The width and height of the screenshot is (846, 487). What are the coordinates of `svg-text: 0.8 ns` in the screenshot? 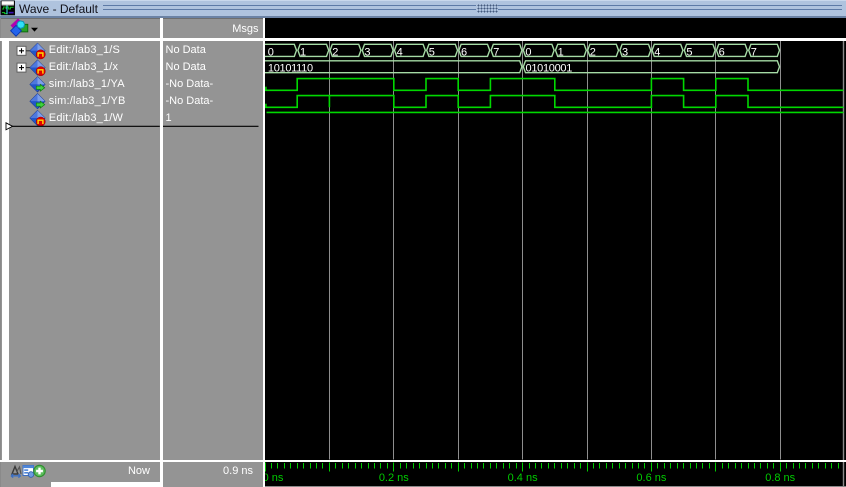 It's located at (780, 478).